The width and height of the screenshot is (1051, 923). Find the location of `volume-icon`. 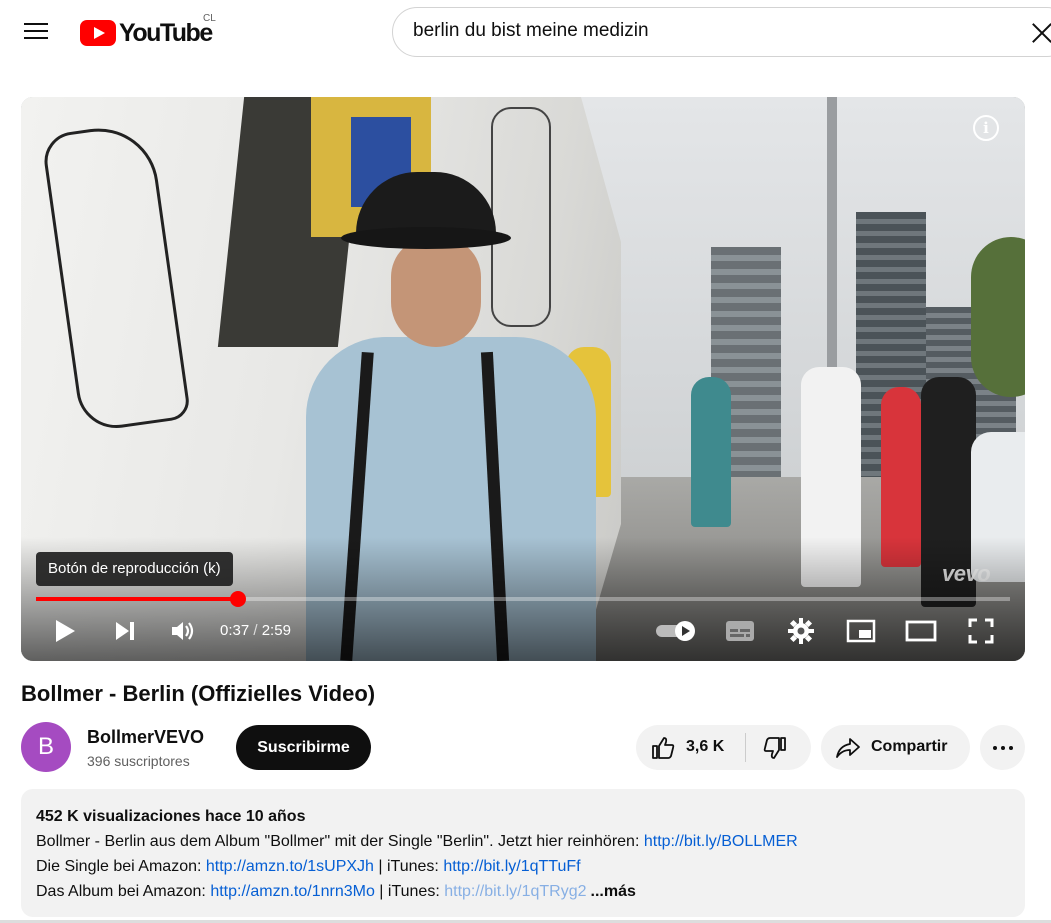

volume-icon is located at coordinates (183, 631).